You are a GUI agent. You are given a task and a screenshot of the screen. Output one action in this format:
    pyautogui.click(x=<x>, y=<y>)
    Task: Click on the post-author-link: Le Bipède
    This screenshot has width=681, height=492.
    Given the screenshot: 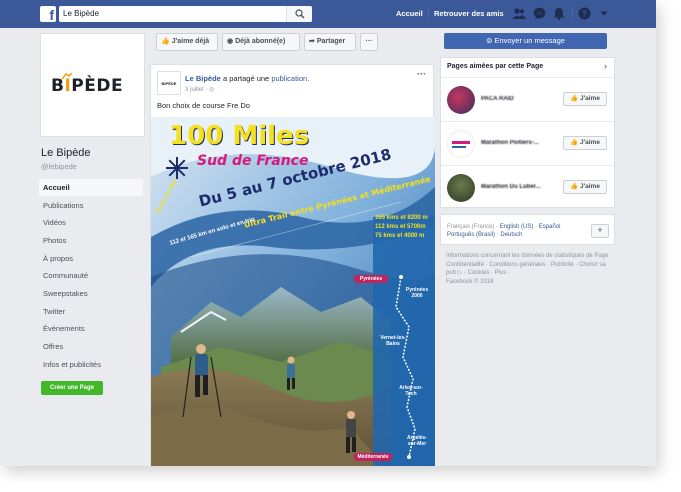 What is the action you would take?
    pyautogui.click(x=203, y=78)
    